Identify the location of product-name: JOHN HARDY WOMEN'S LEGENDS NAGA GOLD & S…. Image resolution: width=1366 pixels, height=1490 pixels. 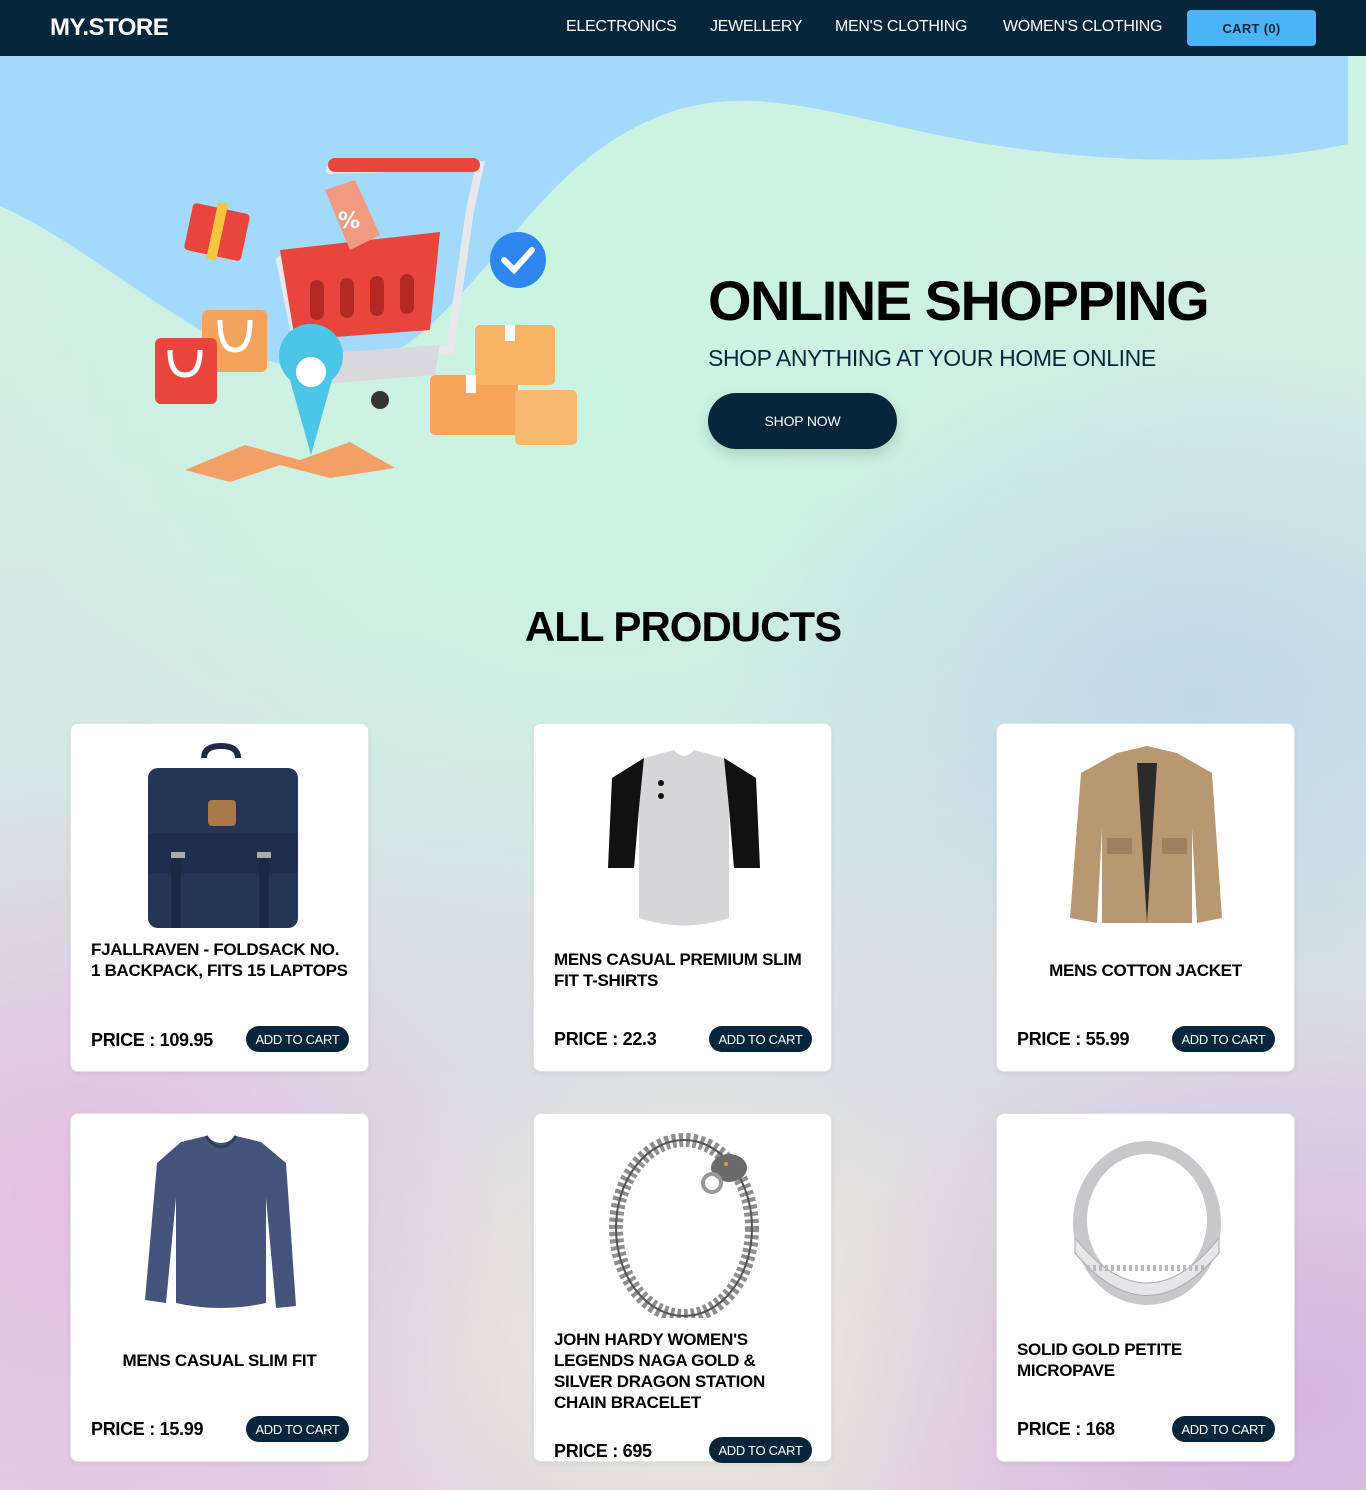
(659, 1371).